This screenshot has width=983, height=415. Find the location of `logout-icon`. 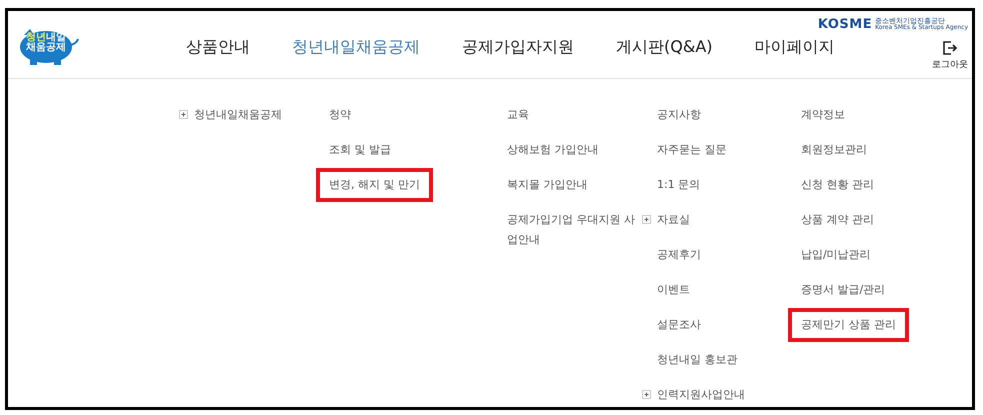

logout-icon is located at coordinates (950, 48).